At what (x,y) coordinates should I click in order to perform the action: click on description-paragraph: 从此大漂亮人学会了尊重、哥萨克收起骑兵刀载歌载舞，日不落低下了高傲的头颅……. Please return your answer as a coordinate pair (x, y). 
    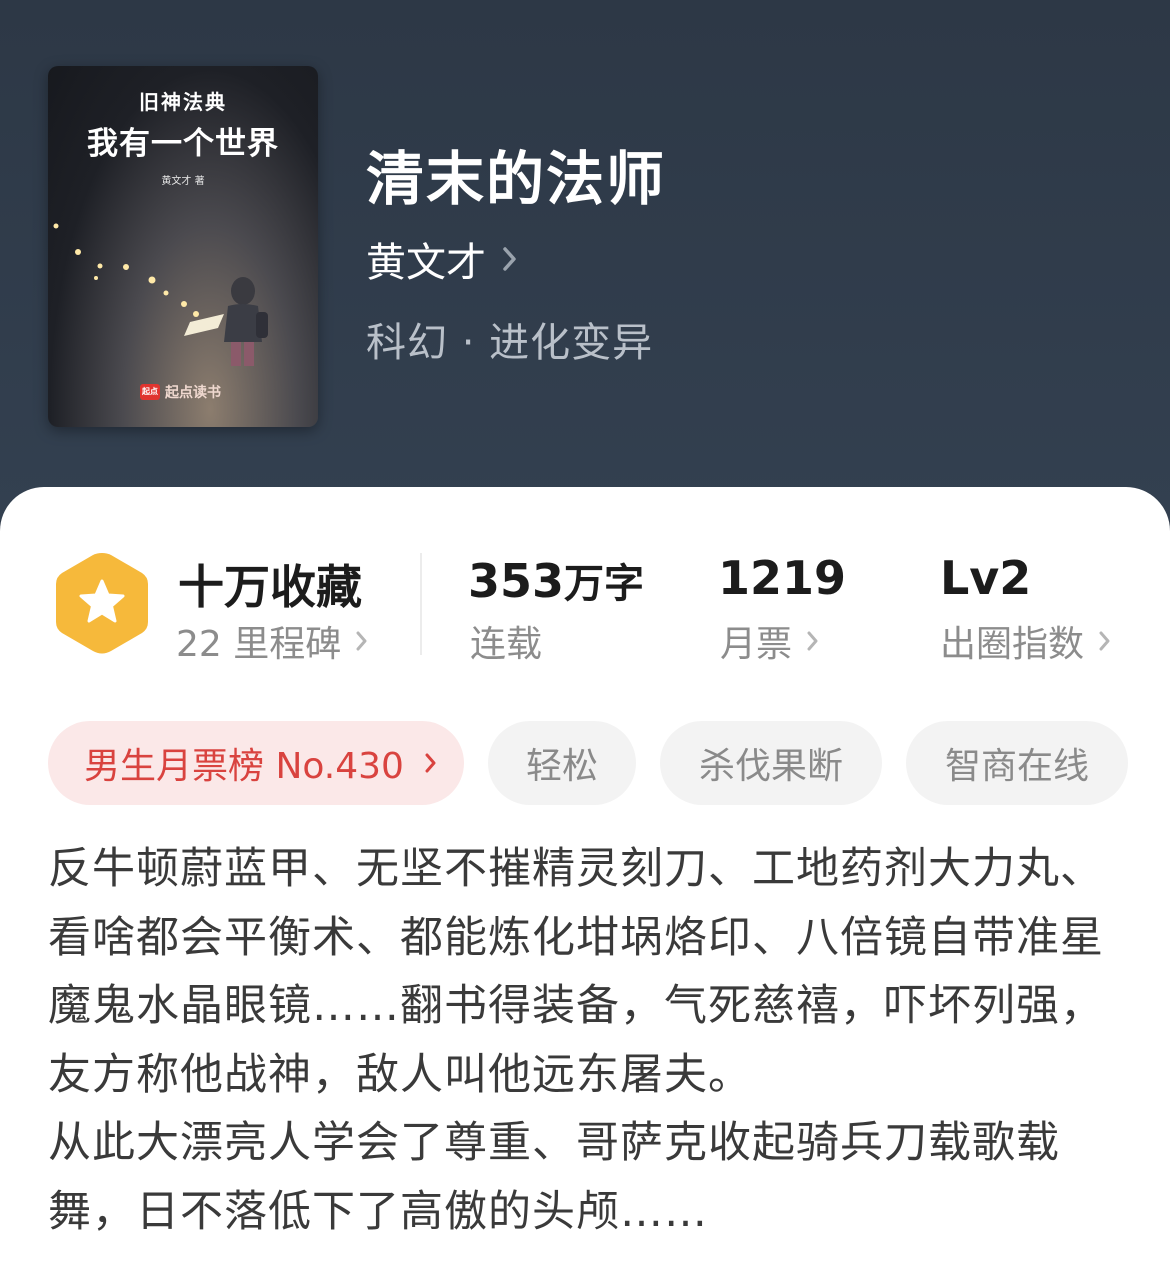
    Looking at the image, I should click on (554, 1177).